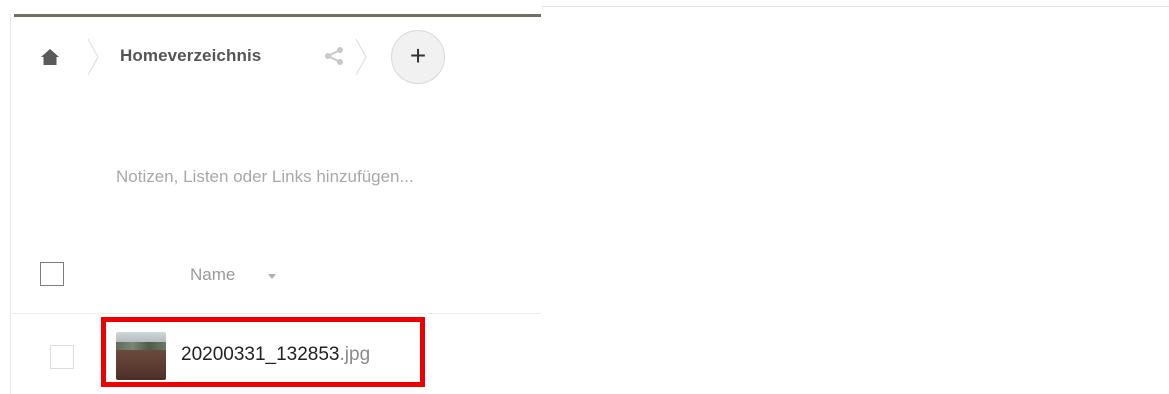  What do you see at coordinates (355, 354) in the screenshot?
I see `file-extension: .jpg` at bounding box center [355, 354].